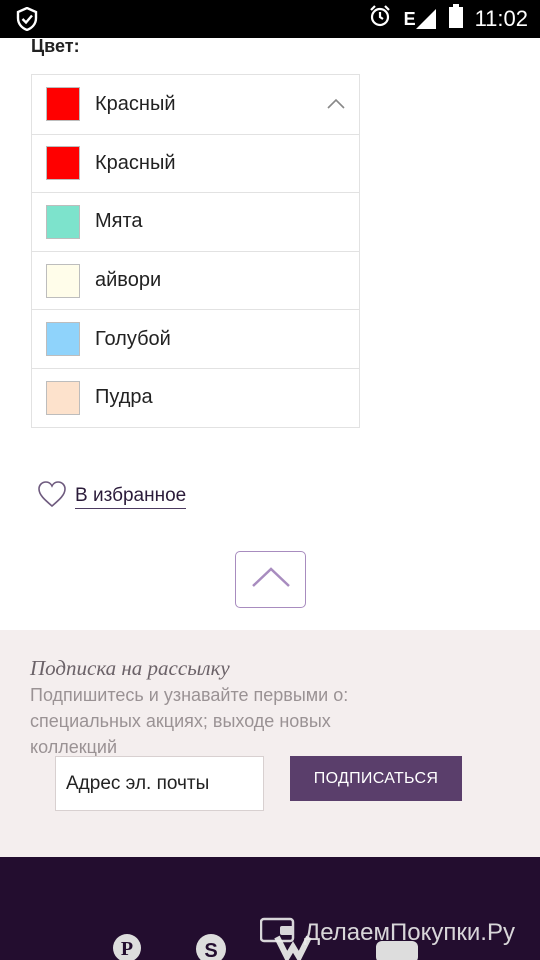  What do you see at coordinates (128, 280) in the screenshot?
I see `color-option-name: айвори` at bounding box center [128, 280].